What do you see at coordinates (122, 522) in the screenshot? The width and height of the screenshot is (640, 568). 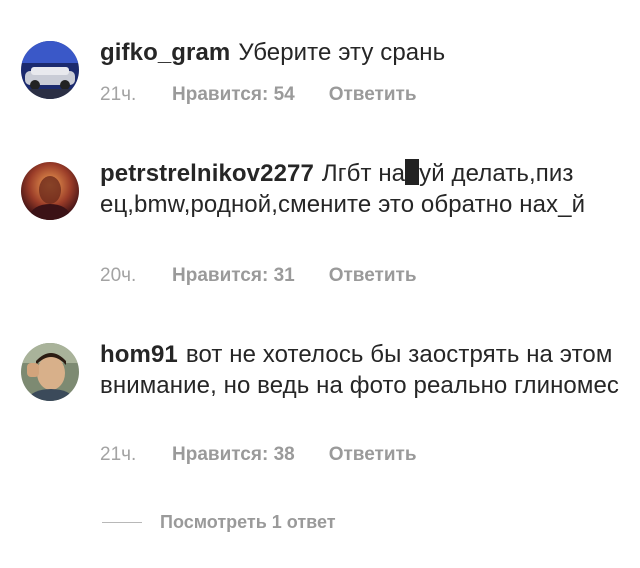 I see `divider-line` at bounding box center [122, 522].